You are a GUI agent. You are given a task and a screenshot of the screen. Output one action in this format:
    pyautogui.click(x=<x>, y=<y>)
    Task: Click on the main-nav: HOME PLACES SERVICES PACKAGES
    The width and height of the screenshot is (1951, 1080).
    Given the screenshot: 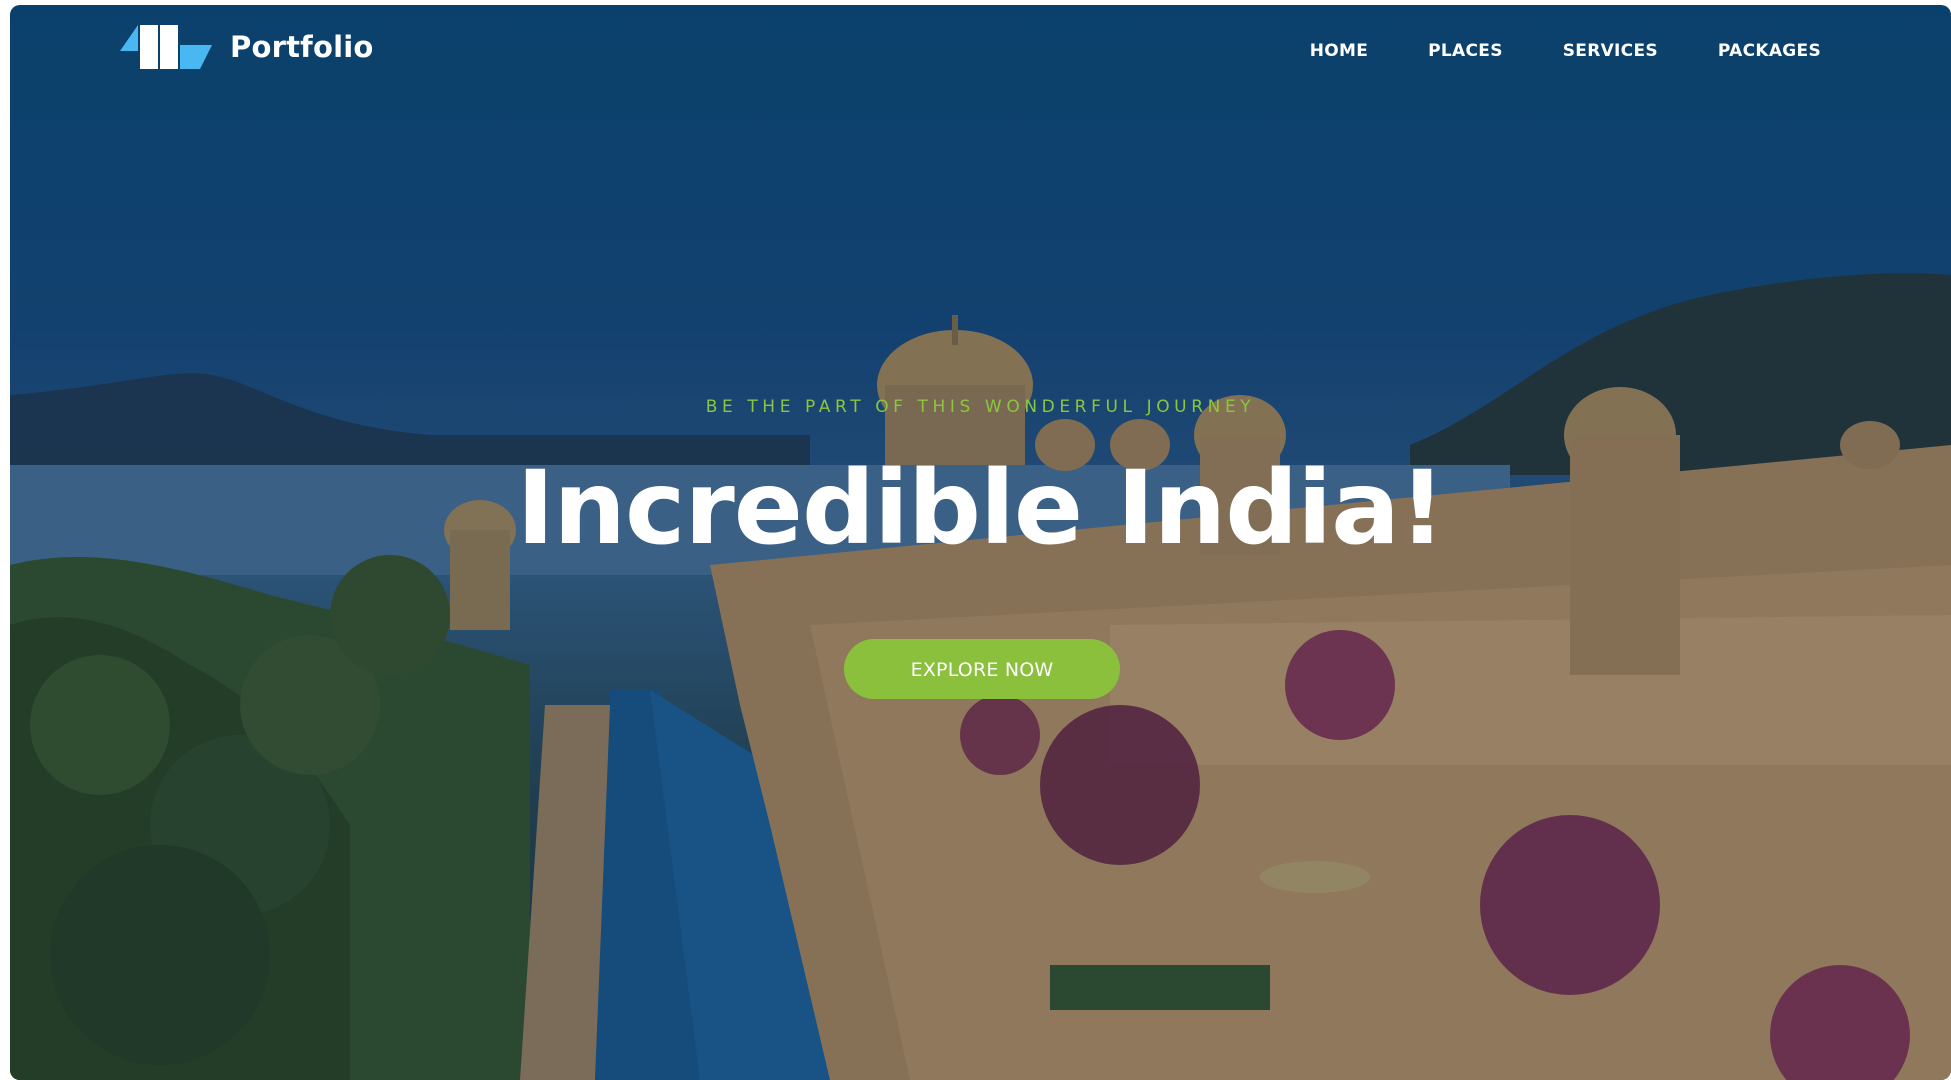 What is the action you would take?
    pyautogui.click(x=1565, y=51)
    